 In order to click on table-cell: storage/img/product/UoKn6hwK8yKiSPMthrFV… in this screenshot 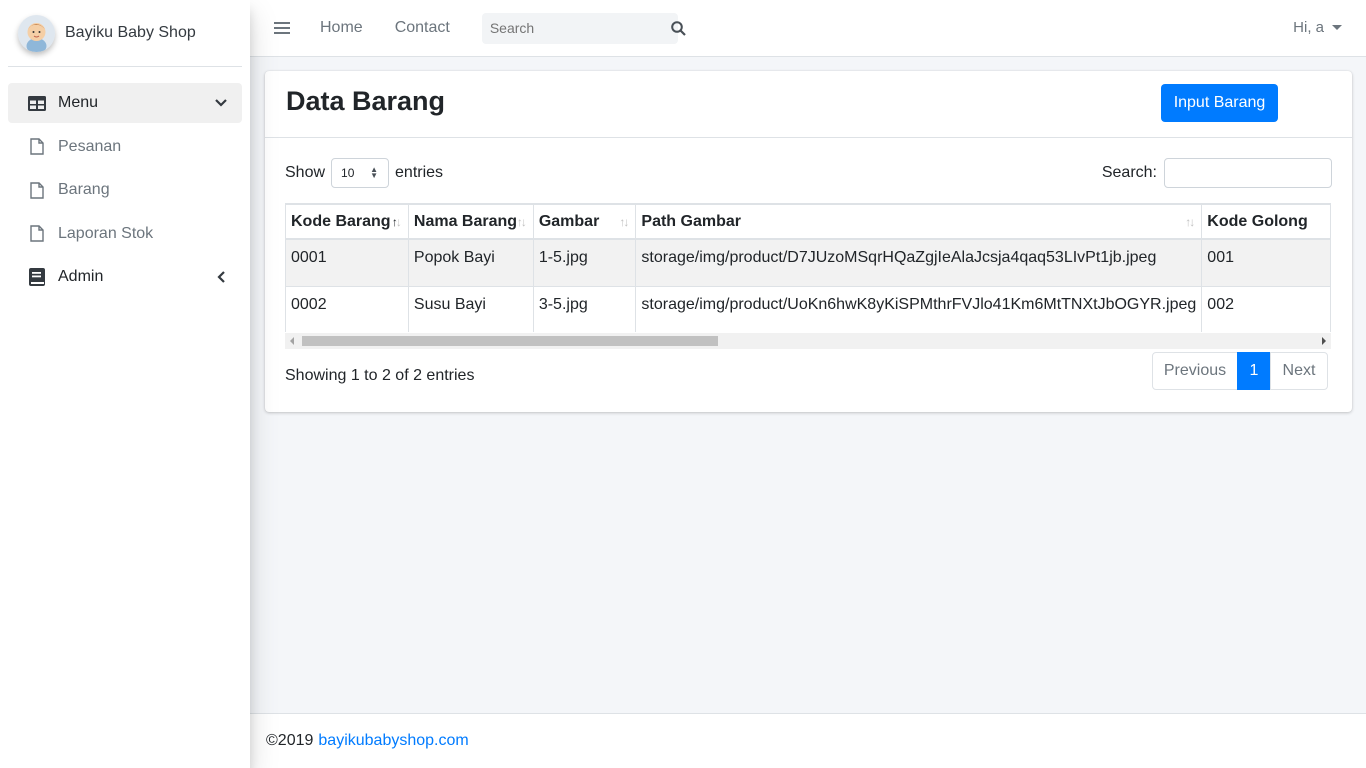, I will do `click(919, 308)`.